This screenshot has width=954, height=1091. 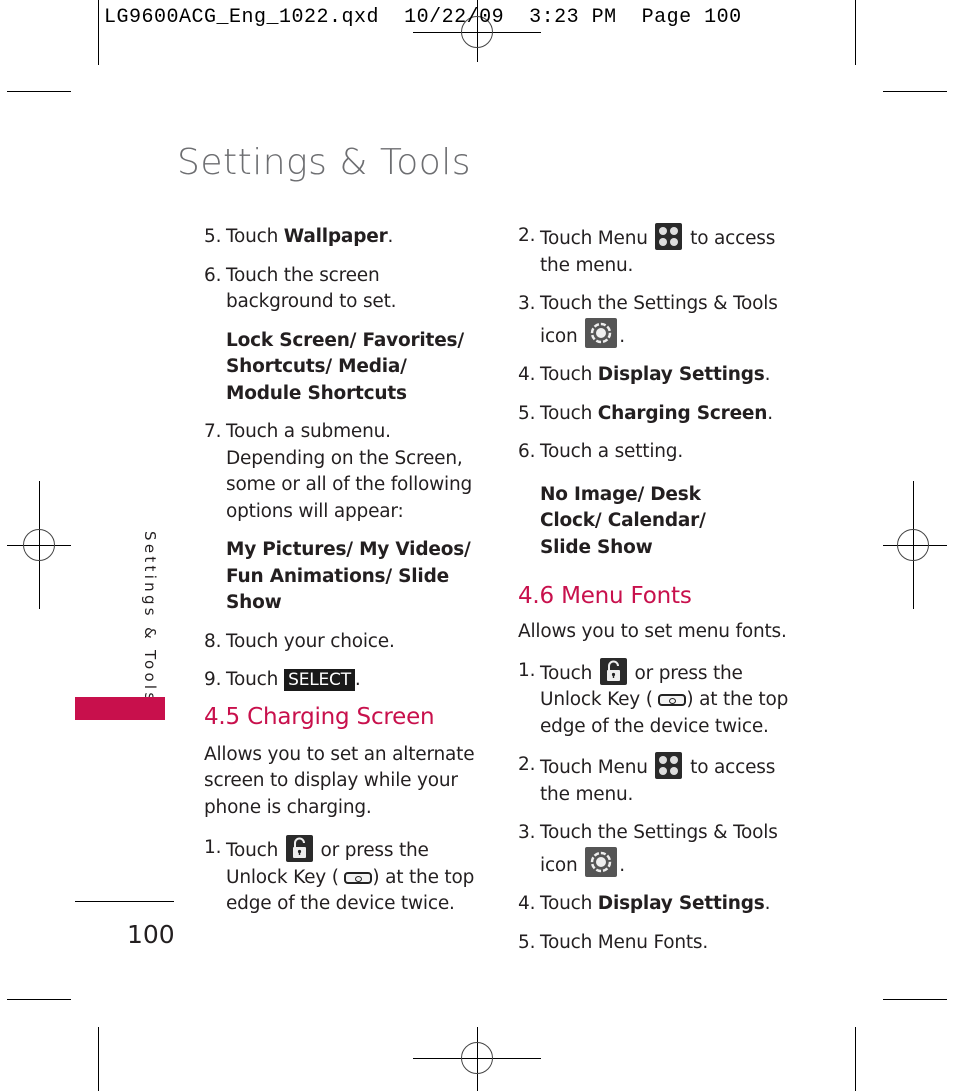 What do you see at coordinates (454, 17) in the screenshot?
I see `slug-date: 10/22/09` at bounding box center [454, 17].